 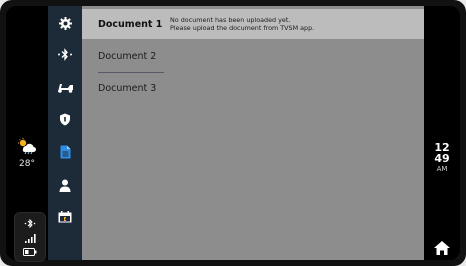 I want to click on document-icon, so click(x=65, y=152).